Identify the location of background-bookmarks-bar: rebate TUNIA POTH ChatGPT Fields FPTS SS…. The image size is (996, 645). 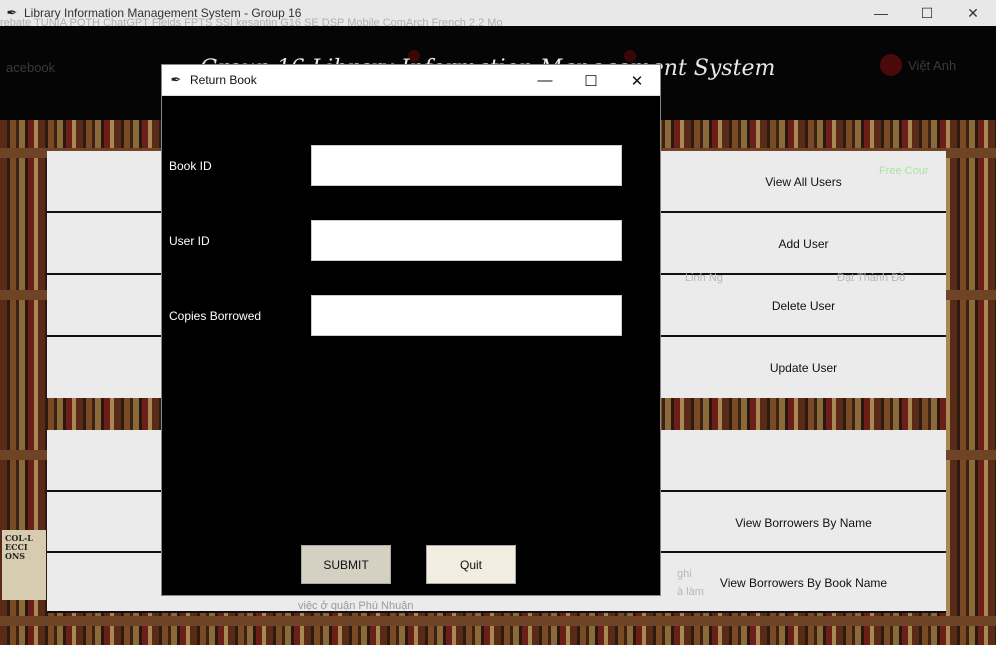
(251, 21).